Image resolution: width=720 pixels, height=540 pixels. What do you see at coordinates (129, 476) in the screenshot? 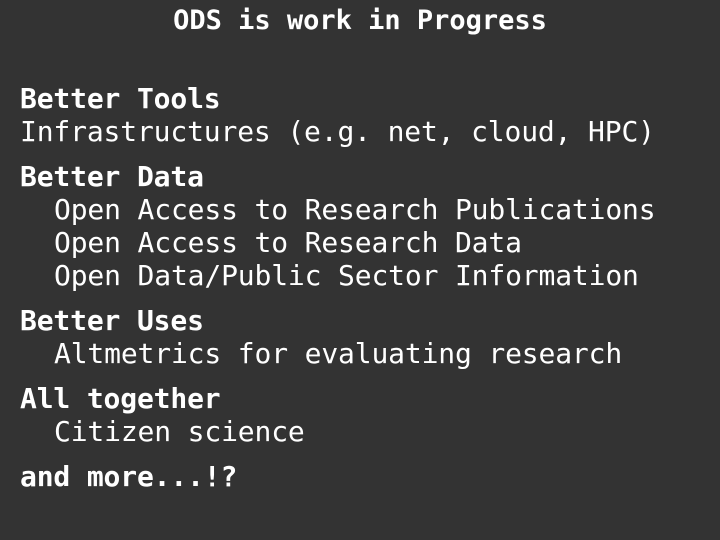
I see `closing-line: and more...!?` at bounding box center [129, 476].